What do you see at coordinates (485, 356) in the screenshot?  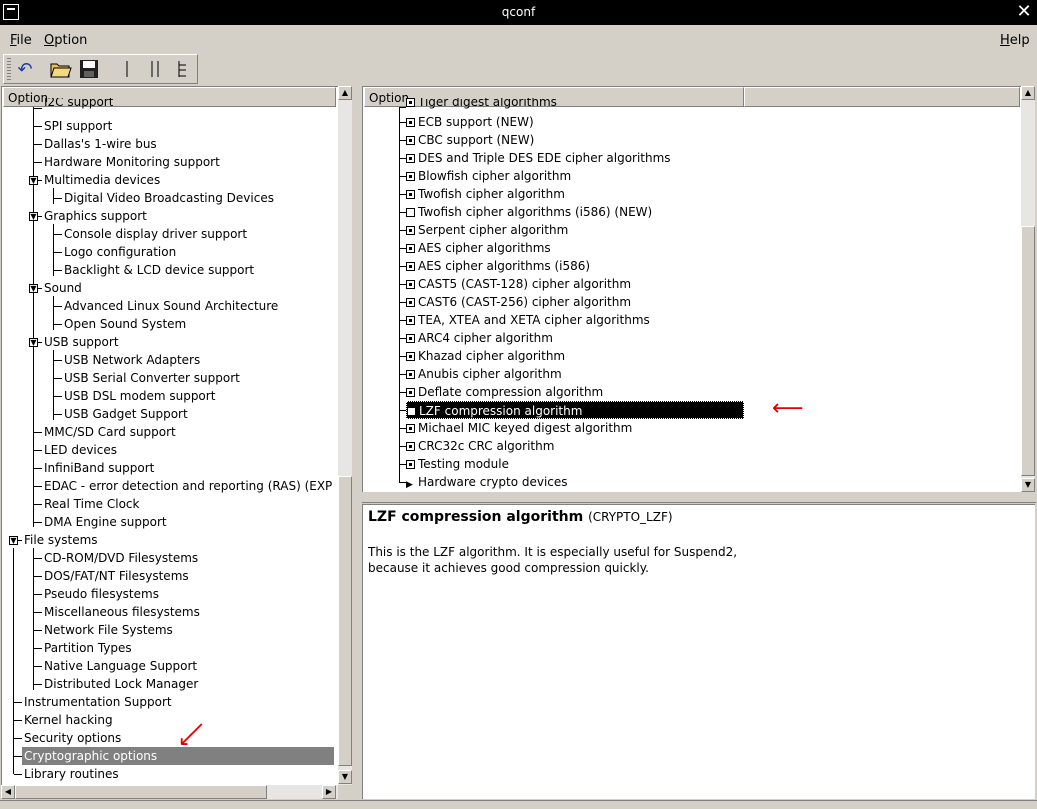 I see `option-row: Khazad cipher algorithm` at bounding box center [485, 356].